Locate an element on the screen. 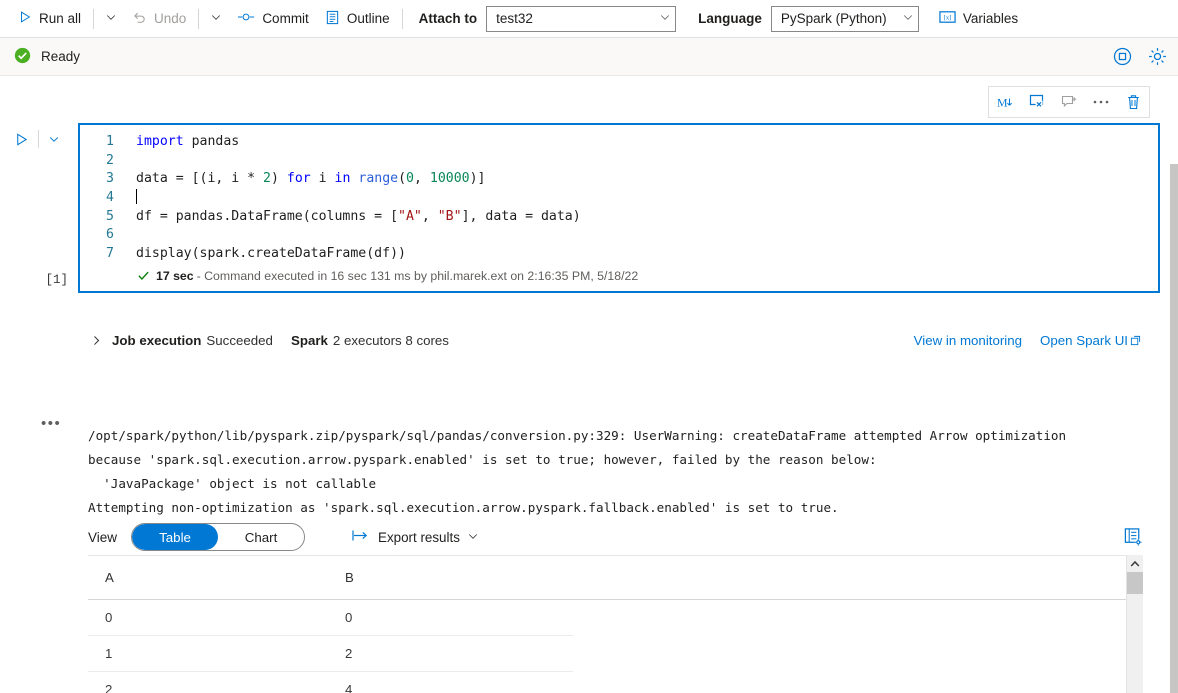 This screenshot has width=1178, height=693. attach-to-select: test32 is located at coordinates (581, 18).